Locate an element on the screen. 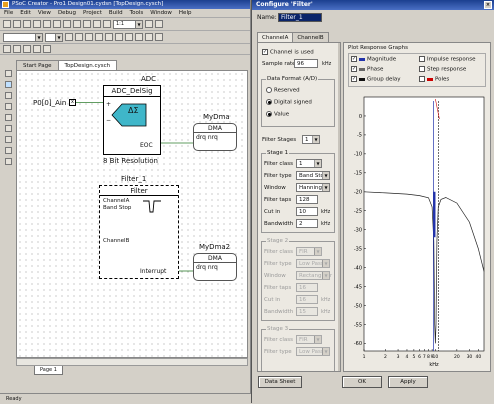 This screenshot has width=494, height=404. color-icon is located at coordinates (129, 37).